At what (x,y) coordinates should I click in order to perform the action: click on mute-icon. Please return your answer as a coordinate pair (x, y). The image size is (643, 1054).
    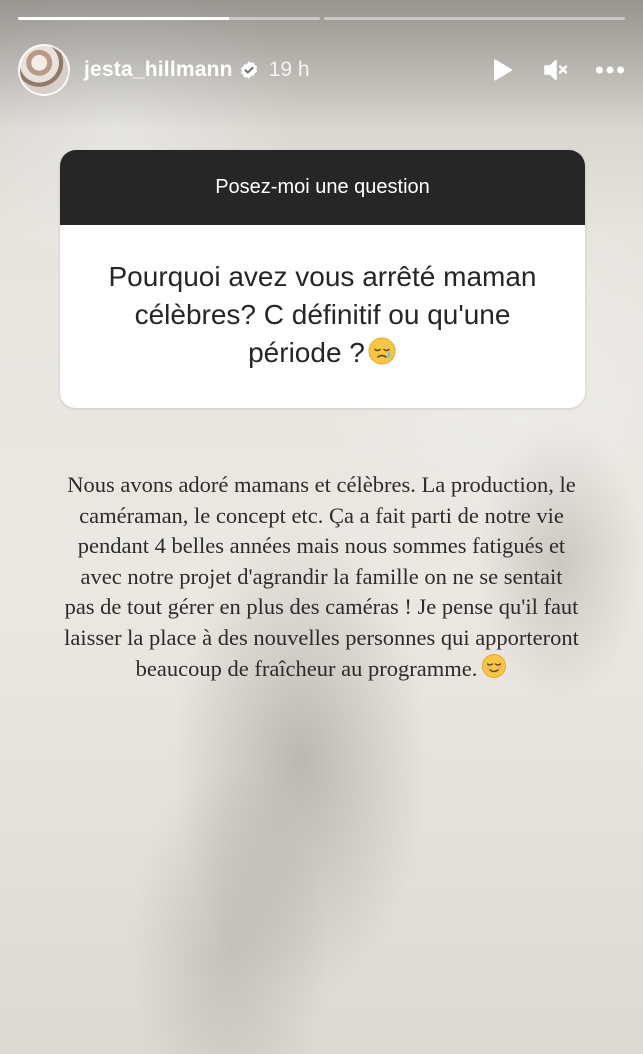
    Looking at the image, I should click on (556, 70).